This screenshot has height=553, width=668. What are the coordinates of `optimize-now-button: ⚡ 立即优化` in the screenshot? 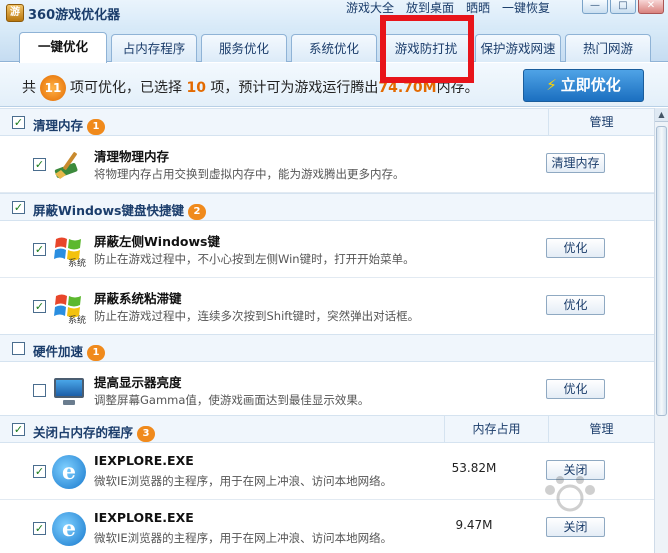 It's located at (583, 85).